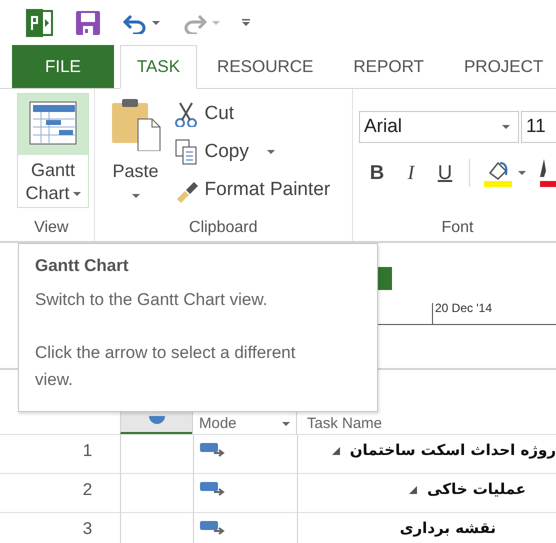  I want to click on tooltip-text: Click the arrow to select a different view., so click(165, 366).